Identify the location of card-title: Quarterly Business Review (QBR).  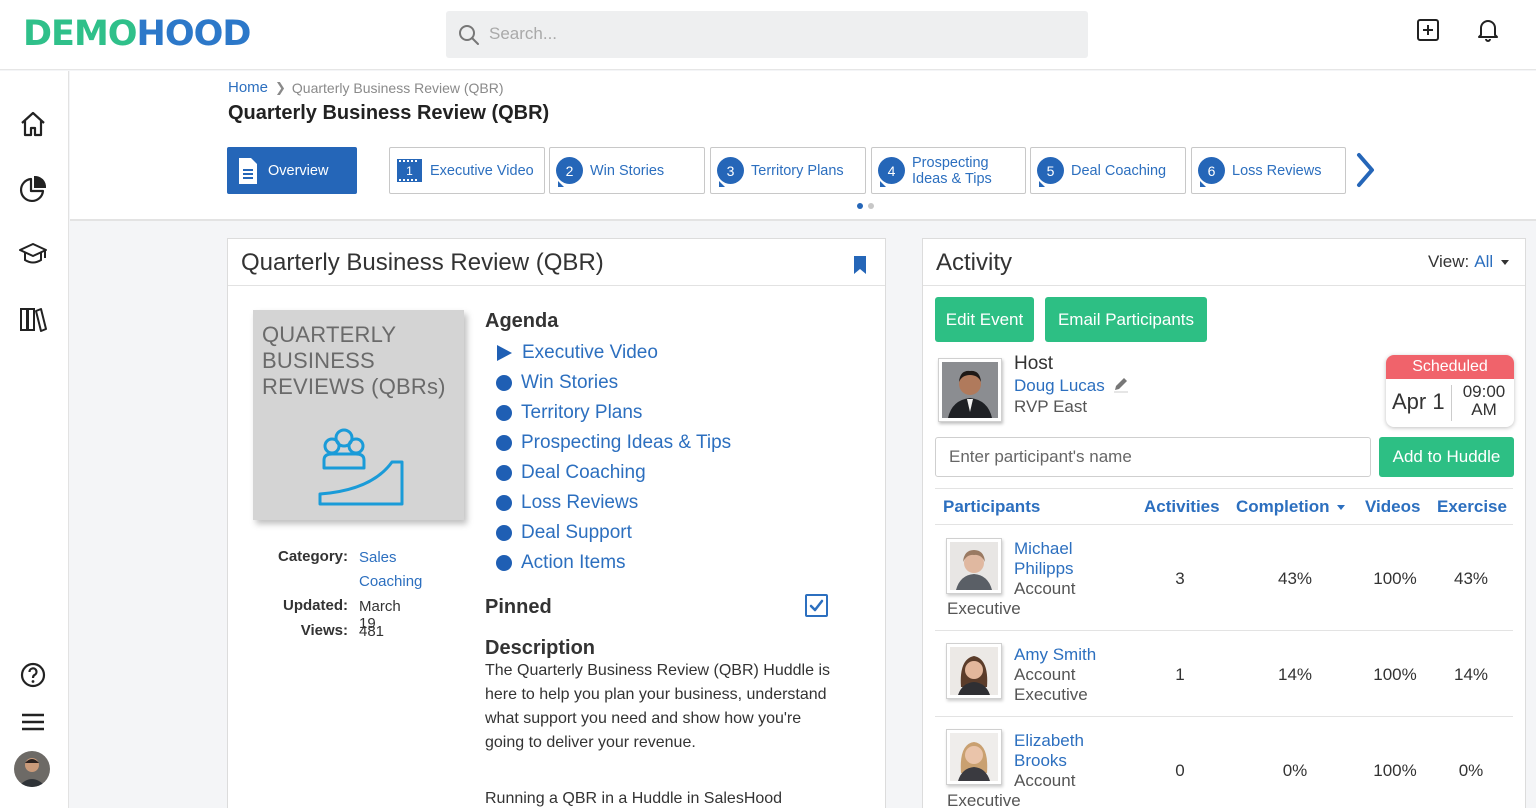
(422, 262).